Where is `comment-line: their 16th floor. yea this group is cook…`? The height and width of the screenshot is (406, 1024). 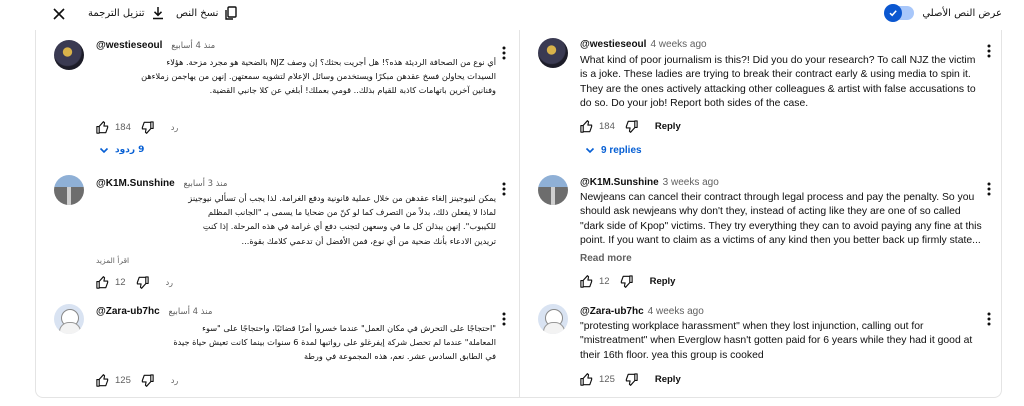
comment-line: their 16th floor. yea this group is cook… is located at coordinates (672, 355).